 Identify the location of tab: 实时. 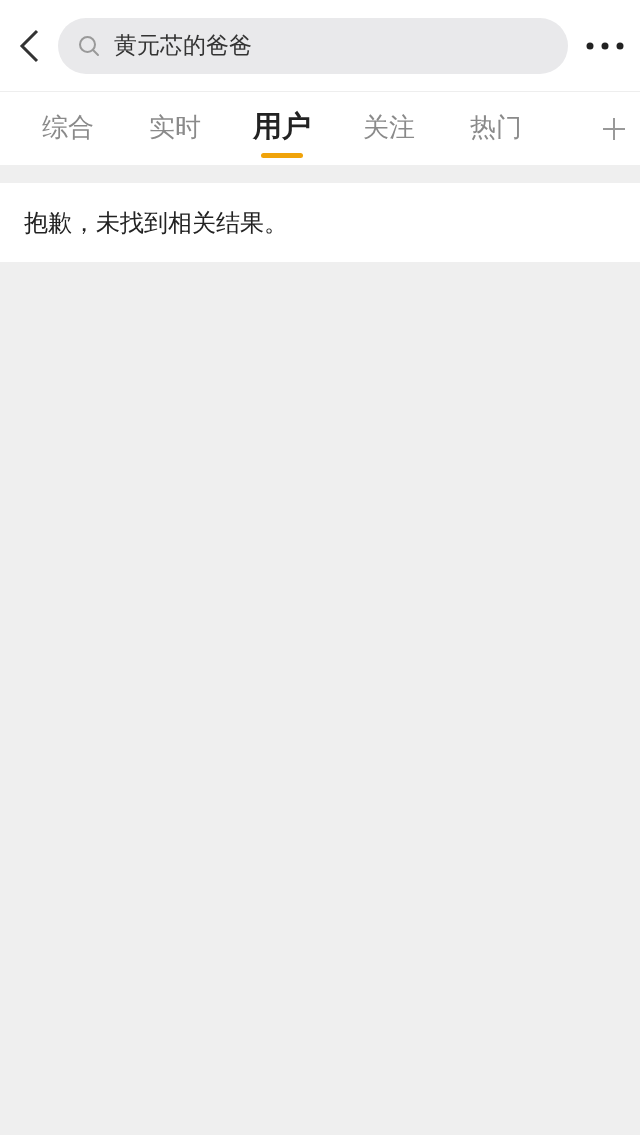
(174, 128).